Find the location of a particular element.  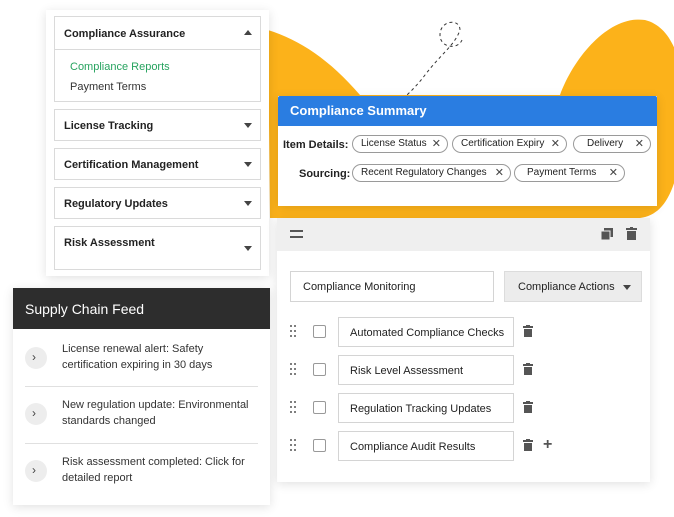

task-label: Risk Level Assessment is located at coordinates (407, 371).